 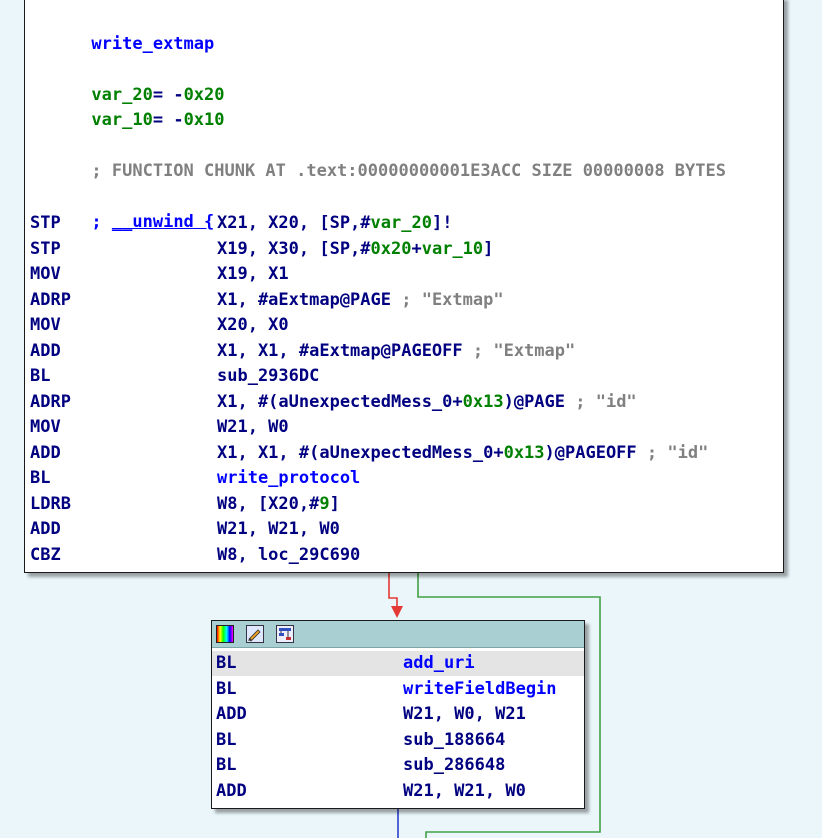 I want to click on operand-token: X19, X1, so click(x=253, y=274).